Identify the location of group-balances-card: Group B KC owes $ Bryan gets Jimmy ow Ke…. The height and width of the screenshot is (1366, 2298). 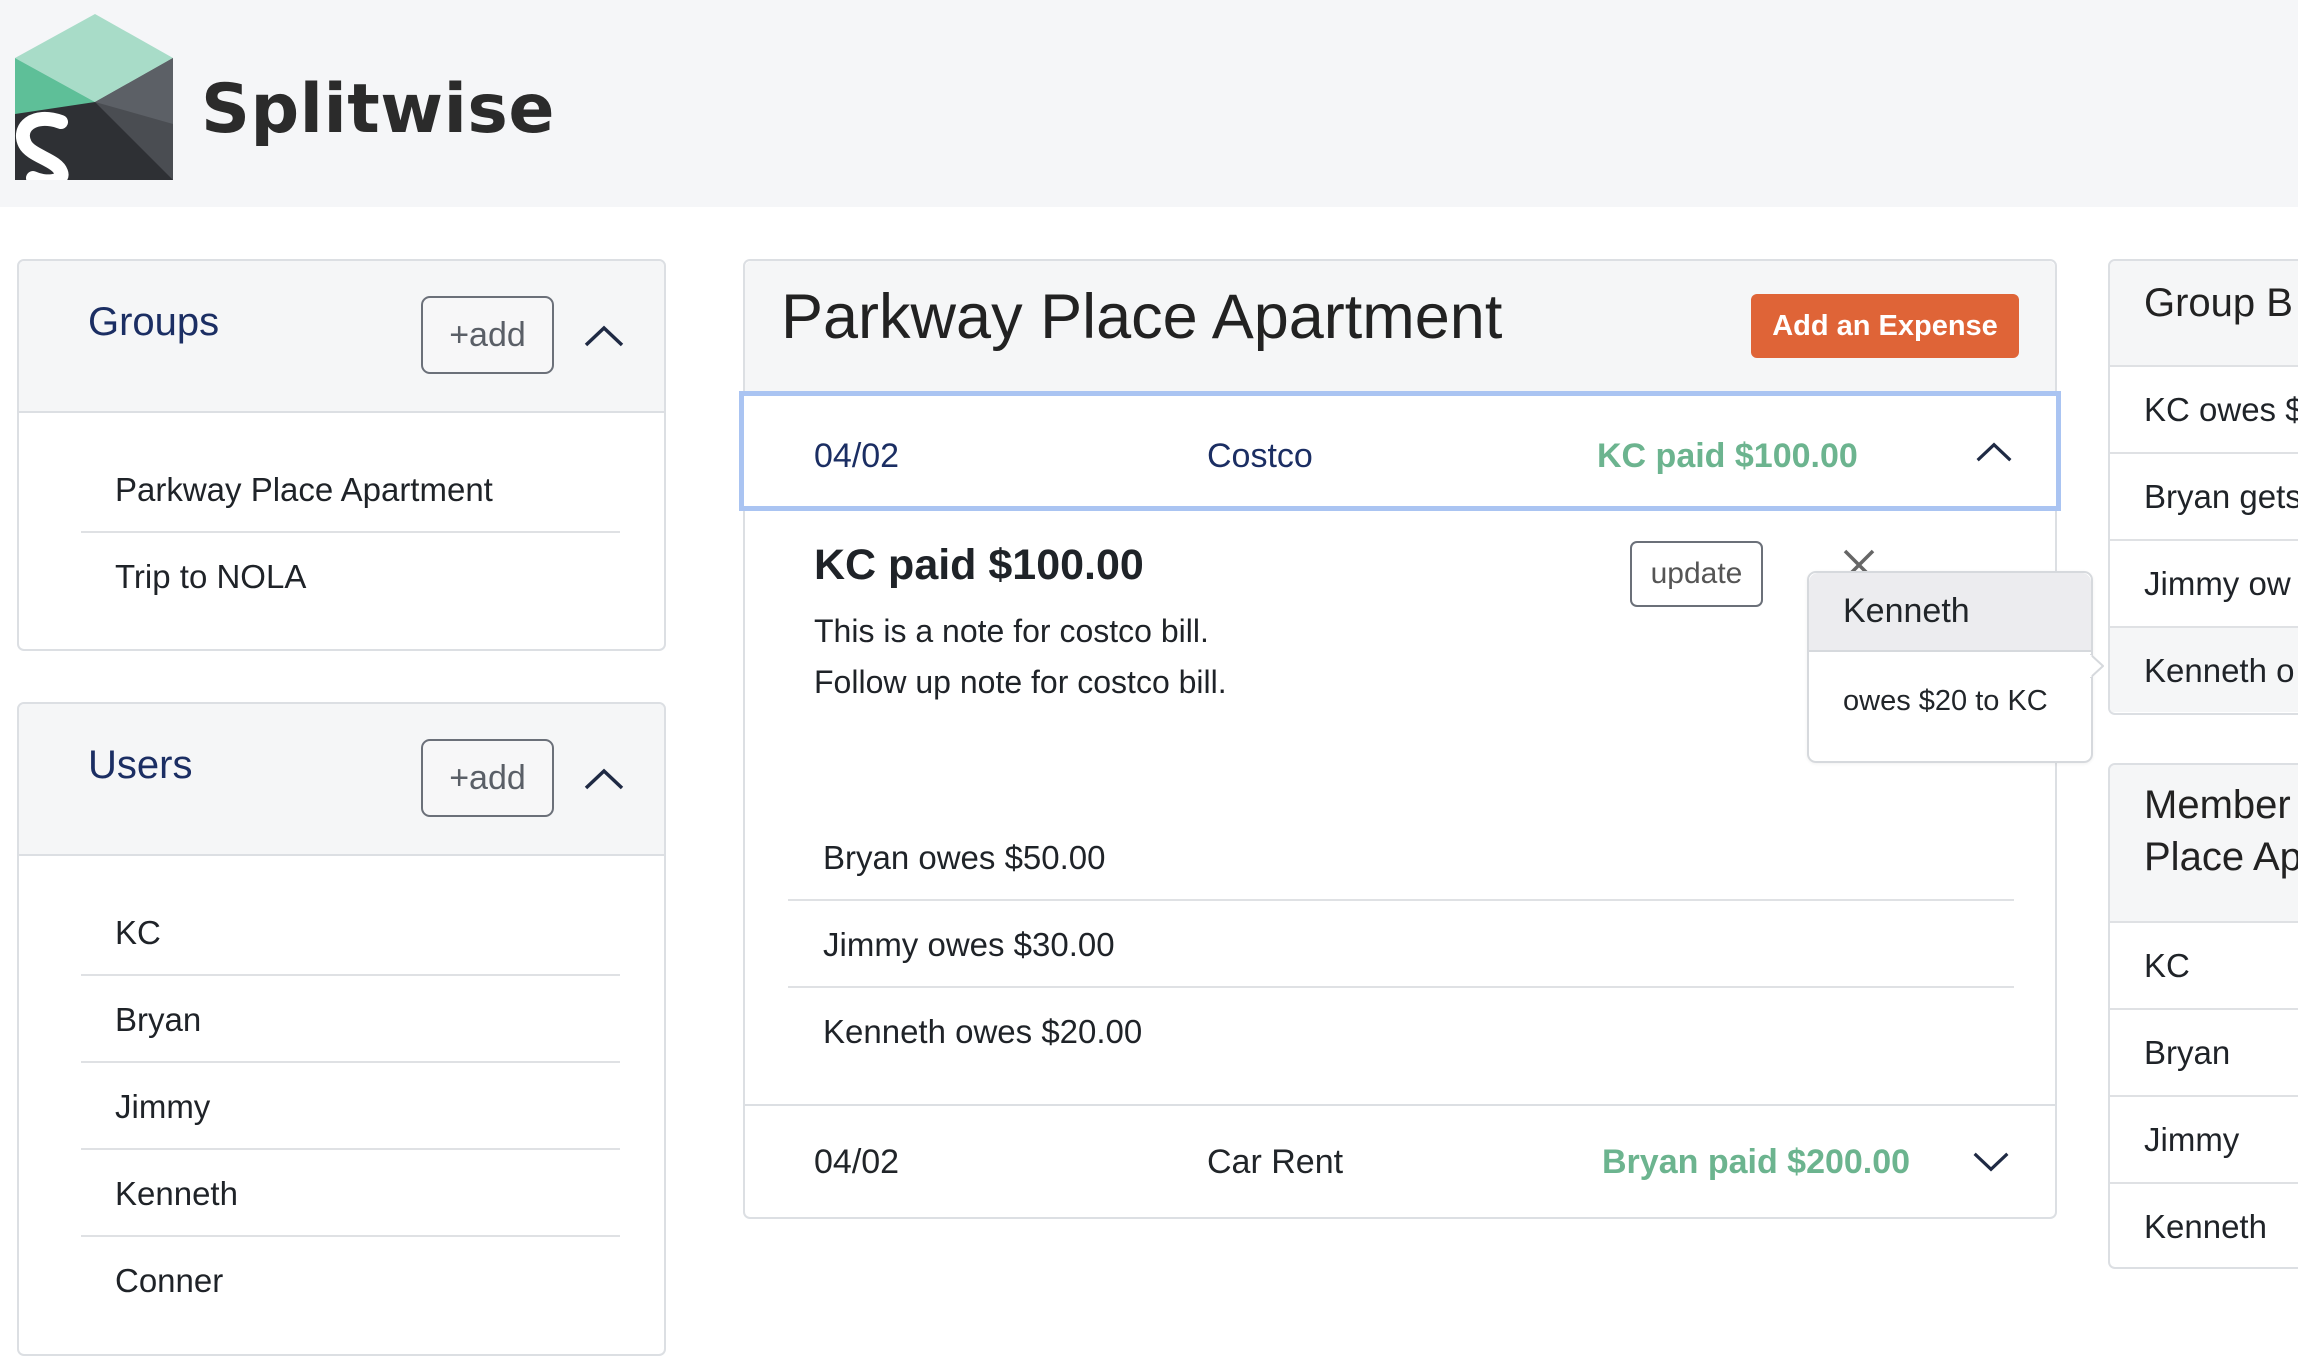
(2203, 487).